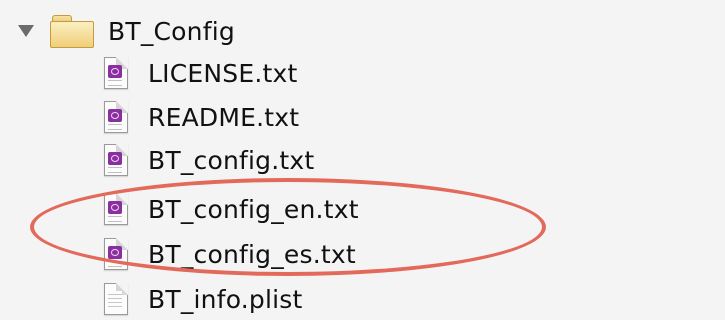 This screenshot has width=725, height=320. Describe the element at coordinates (252, 254) in the screenshot. I see `file-label: BT_config_es.txt` at that location.